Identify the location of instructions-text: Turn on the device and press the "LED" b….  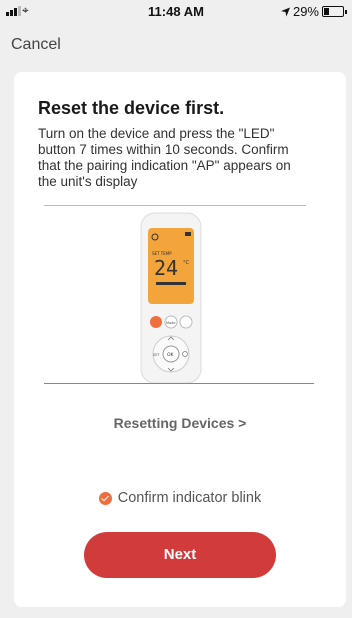
(164, 157).